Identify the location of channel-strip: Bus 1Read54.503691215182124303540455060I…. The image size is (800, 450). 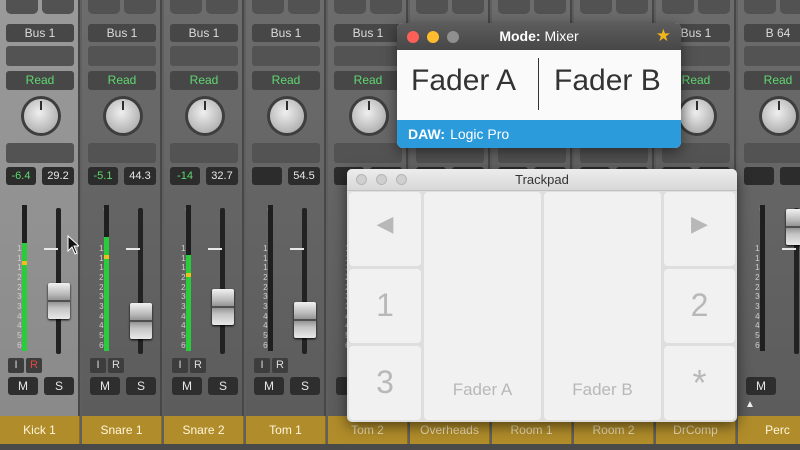
(286, 208).